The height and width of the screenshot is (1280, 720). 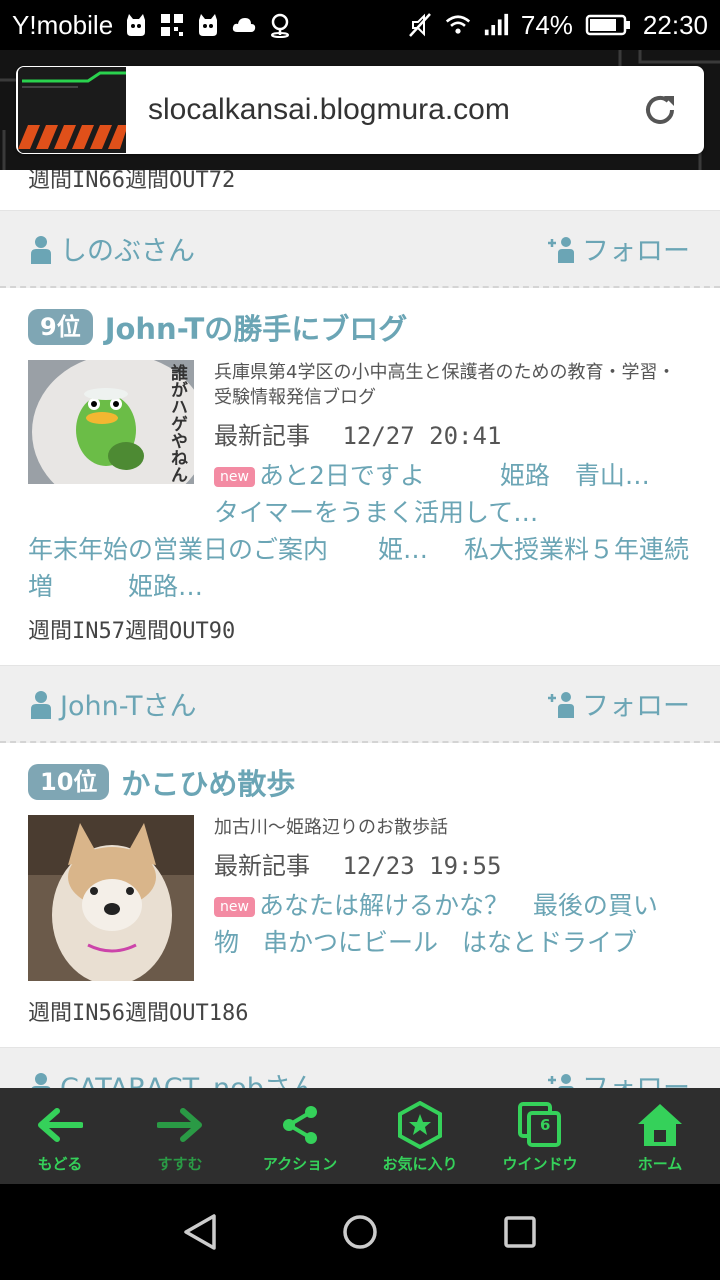 I want to click on notification-icons, so click(x=208, y=25).